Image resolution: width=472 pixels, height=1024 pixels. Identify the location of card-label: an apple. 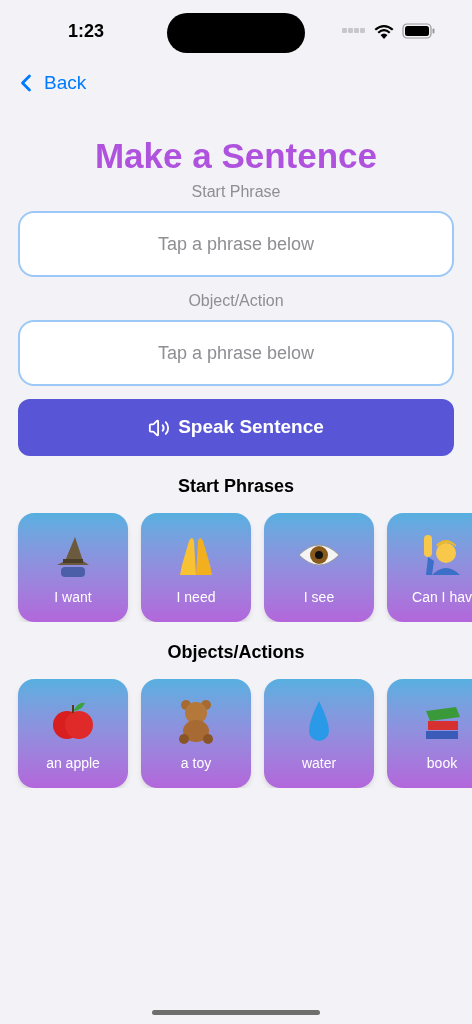
(73, 763).